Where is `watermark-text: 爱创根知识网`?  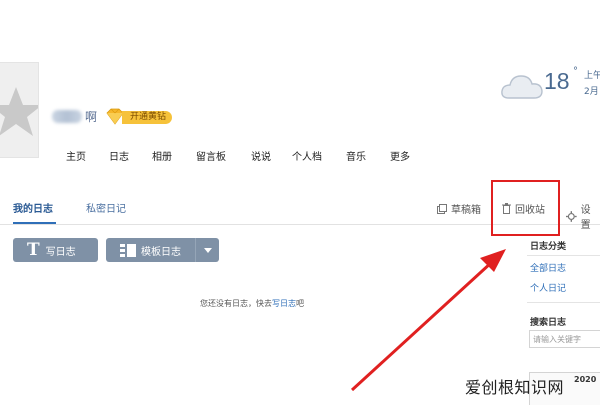 watermark-text: 爱创根知识网 is located at coordinates (515, 387).